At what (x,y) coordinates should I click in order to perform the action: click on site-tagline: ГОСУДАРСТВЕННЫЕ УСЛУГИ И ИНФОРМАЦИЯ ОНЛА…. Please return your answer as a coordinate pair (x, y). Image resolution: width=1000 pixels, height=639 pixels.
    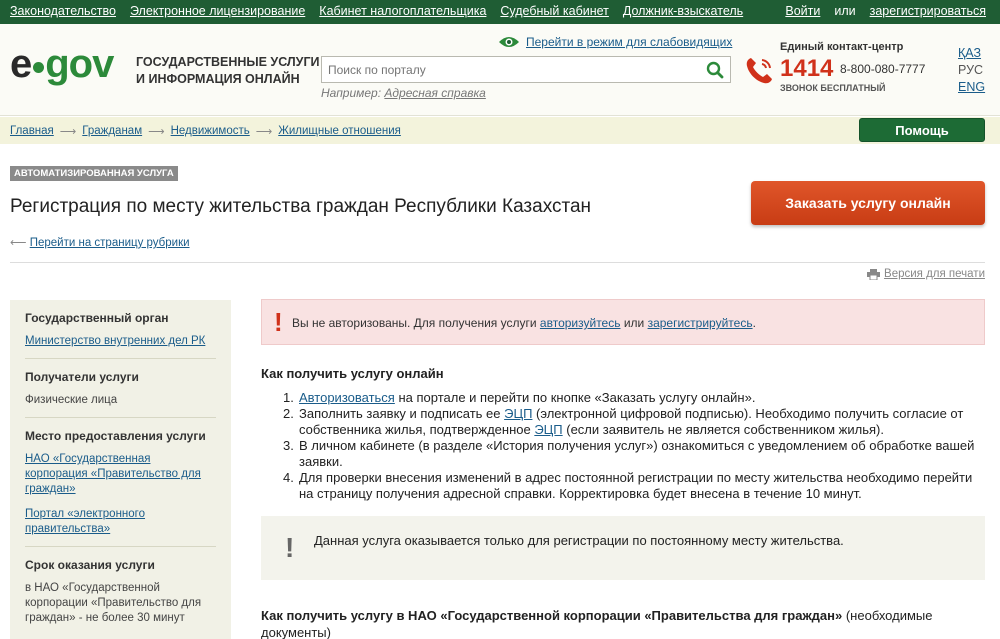
    Looking at the image, I should click on (228, 71).